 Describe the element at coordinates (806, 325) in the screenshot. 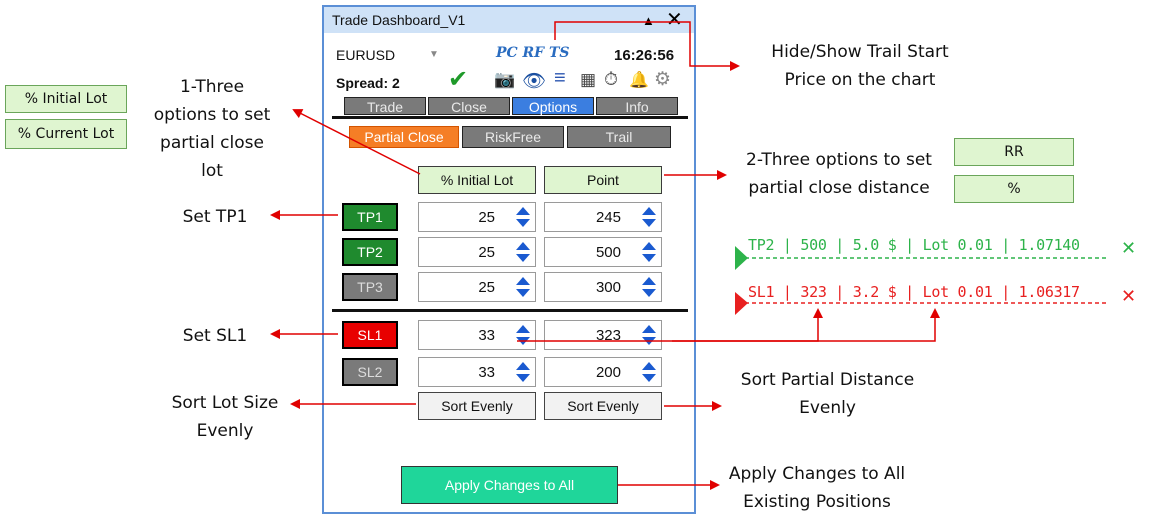

I see `arrow-sl1-dist` at that location.